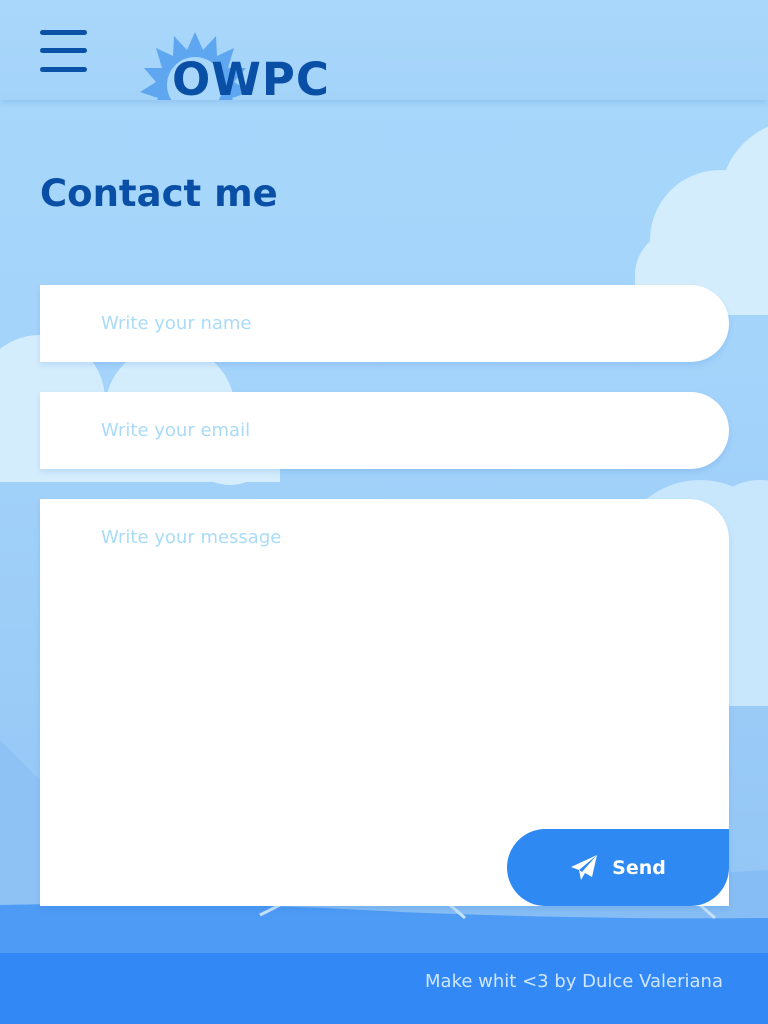 This screenshot has width=768, height=1024. I want to click on email-input, so click(384, 430).